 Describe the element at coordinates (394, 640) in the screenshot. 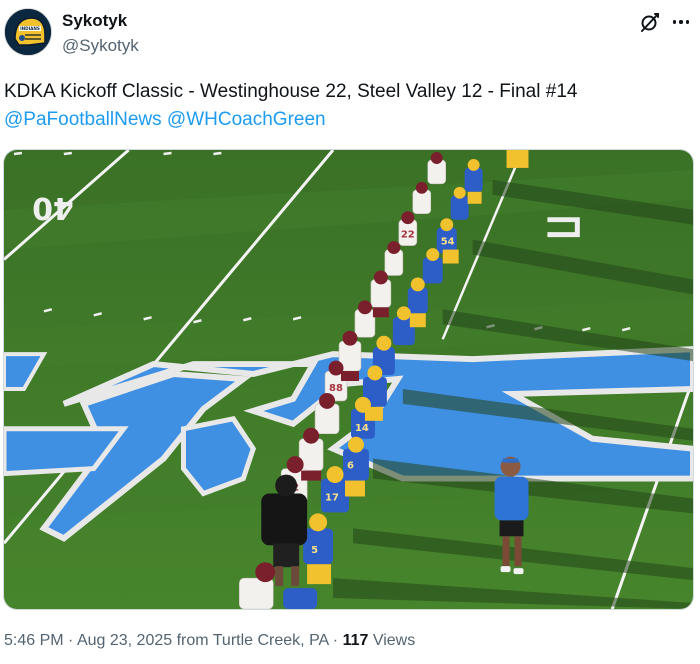

I see `views-label: Views` at that location.